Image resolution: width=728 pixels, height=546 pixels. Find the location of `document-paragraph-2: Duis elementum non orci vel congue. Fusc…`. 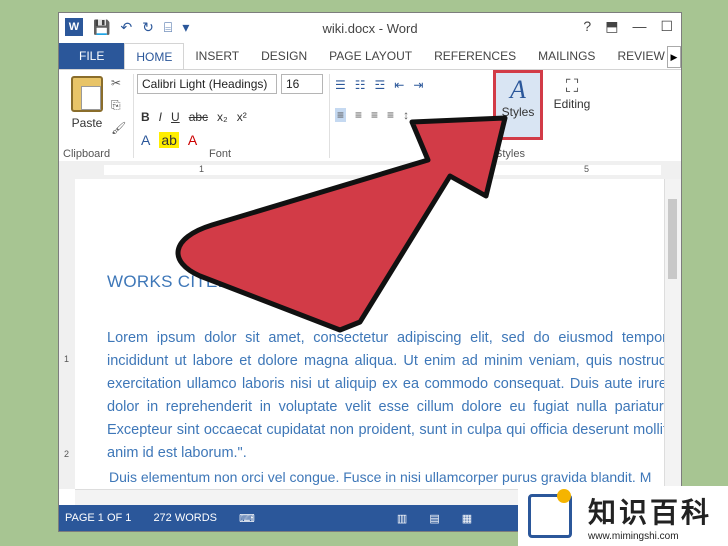

document-paragraph-2: Duis elementum non orci vel congue. Fusc… is located at coordinates (388, 477).